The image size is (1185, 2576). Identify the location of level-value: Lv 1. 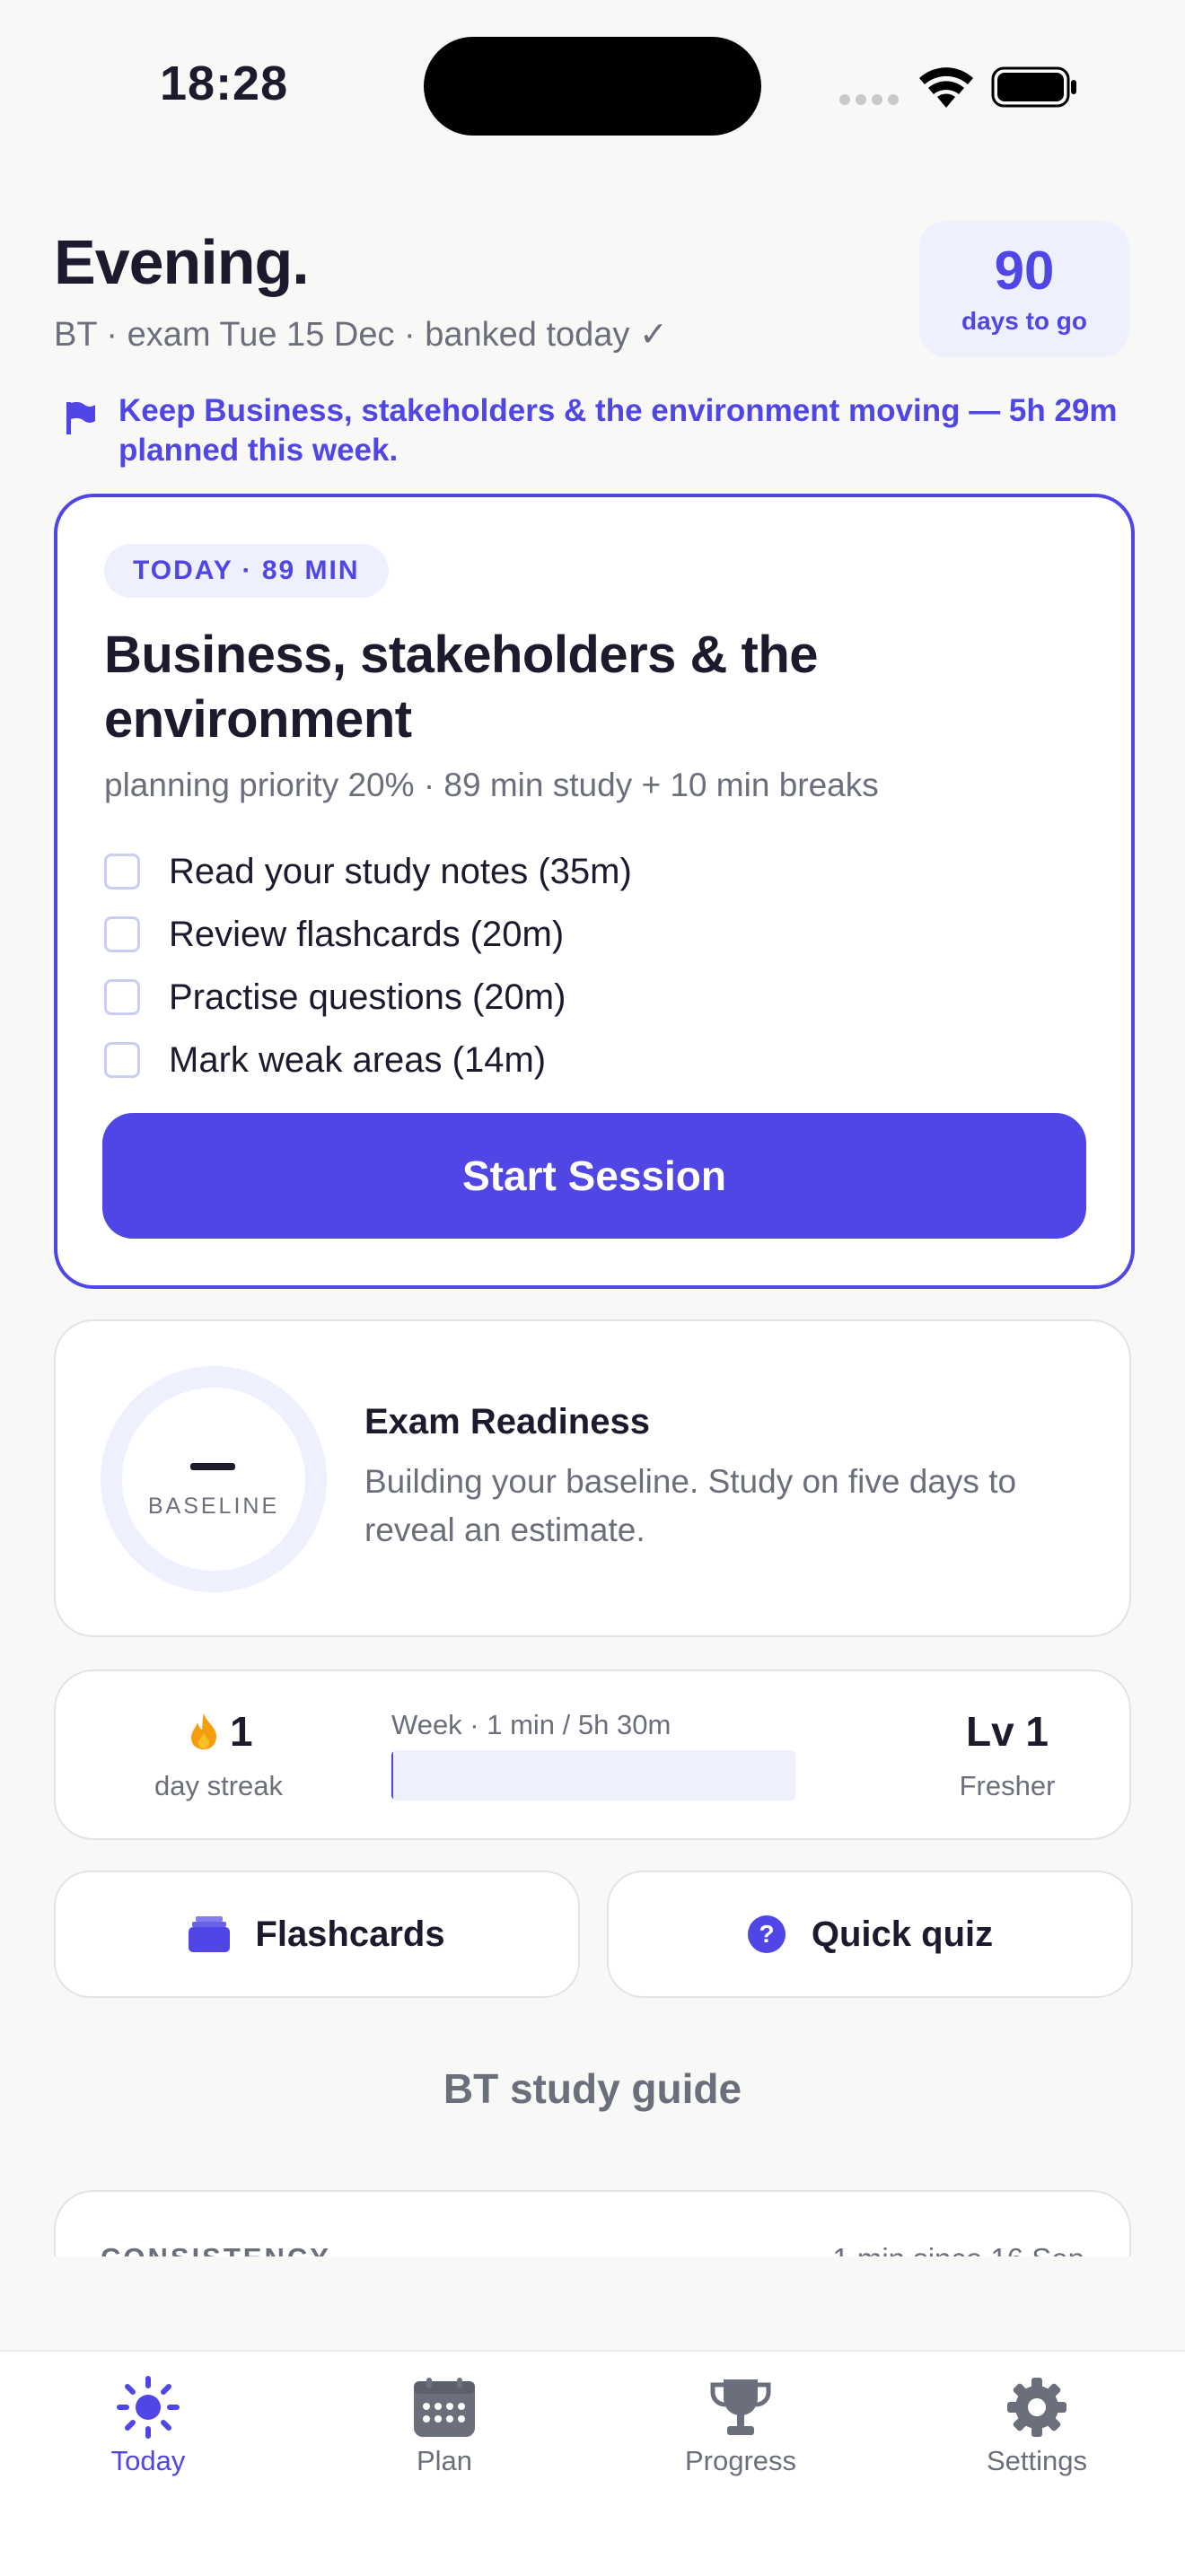
(1007, 1731).